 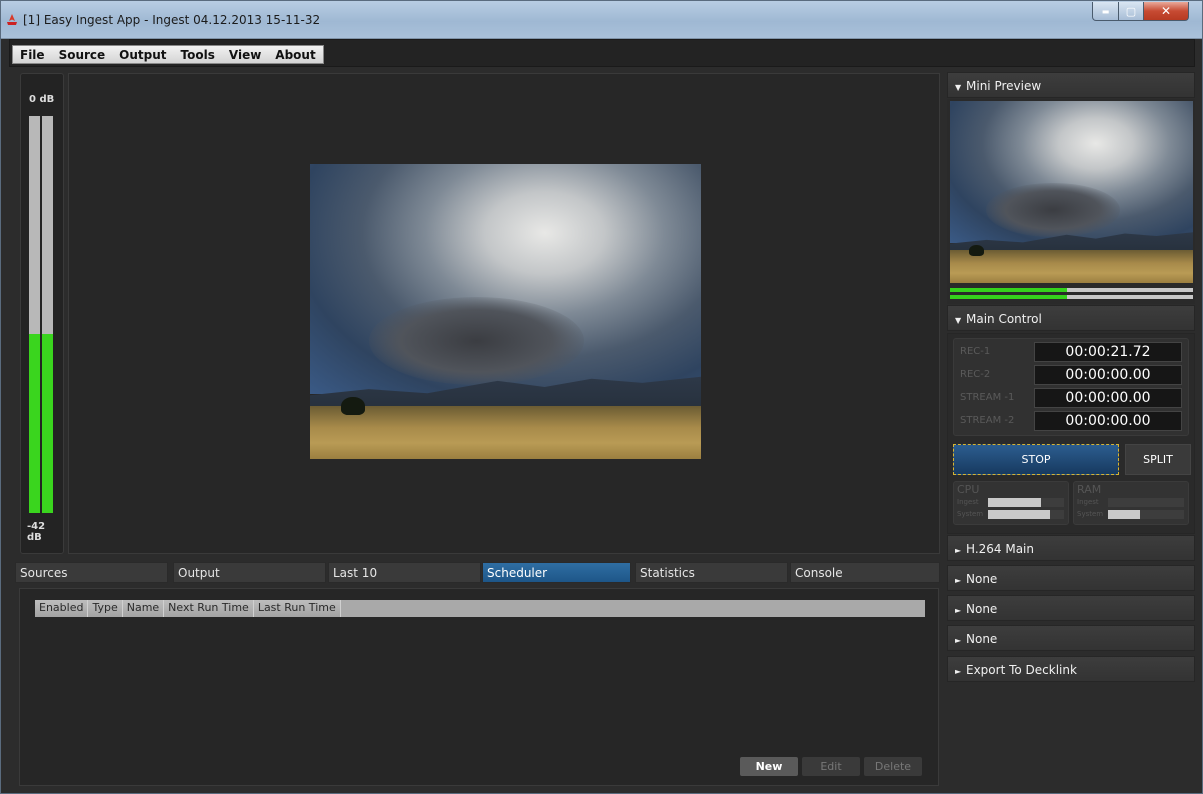 I want to click on section-mini-preview-header: ▼ Mini Preview, so click(x=1071, y=85).